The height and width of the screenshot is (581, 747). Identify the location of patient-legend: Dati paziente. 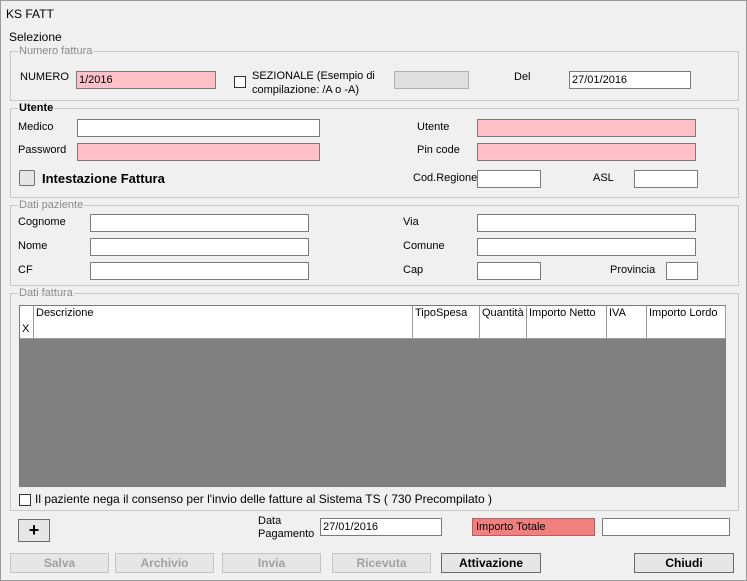
(51, 205).